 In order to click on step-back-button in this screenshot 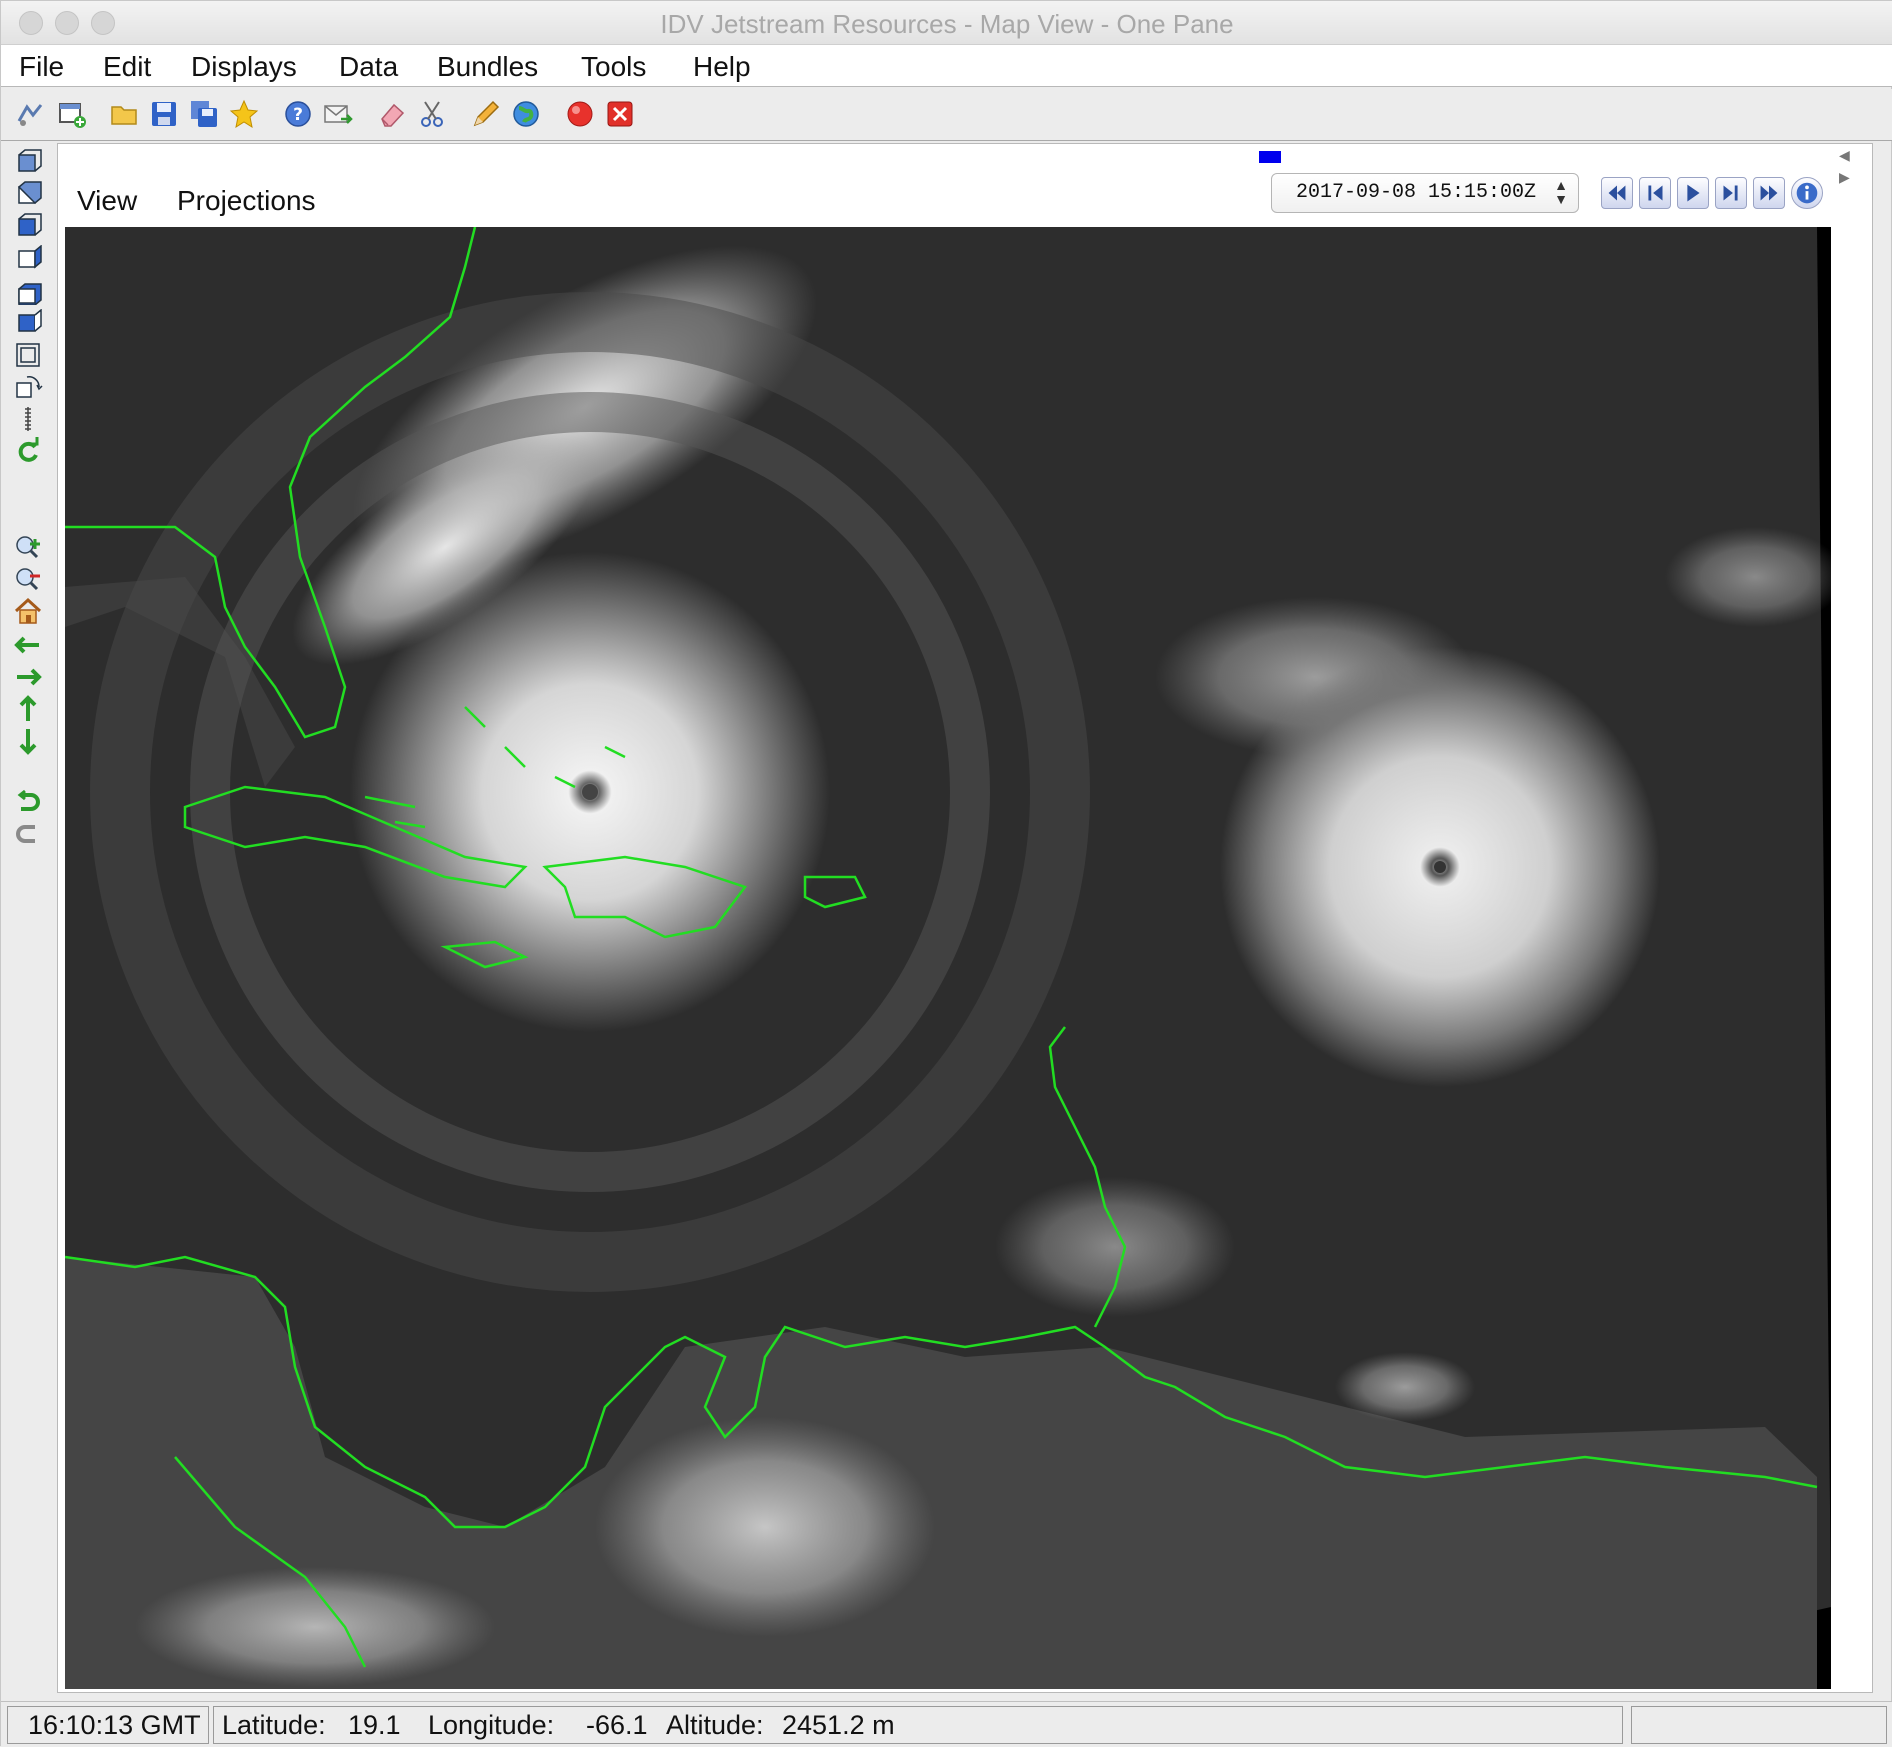, I will do `click(1655, 193)`.